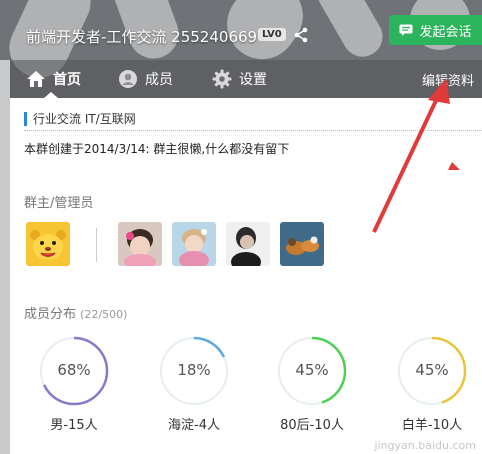 Image resolution: width=482 pixels, height=454 pixels. What do you see at coordinates (445, 32) in the screenshot?
I see `start-chat-label: 发起会话` at bounding box center [445, 32].